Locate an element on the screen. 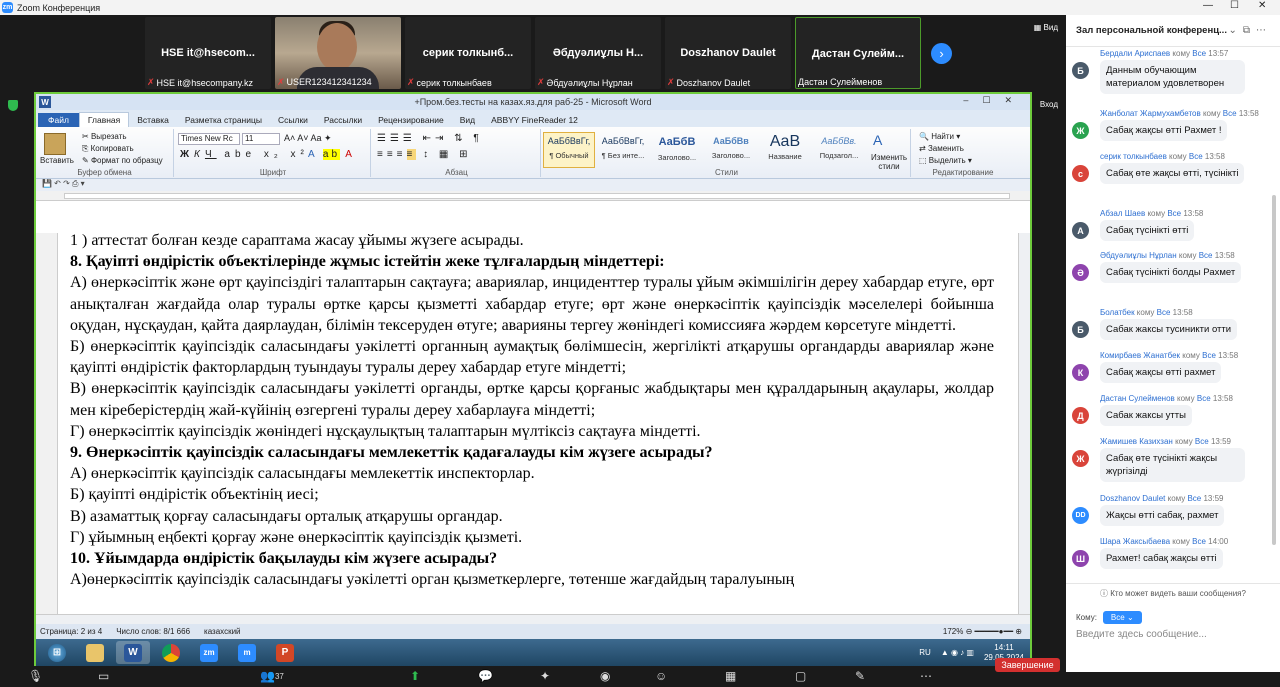 The image size is (1280, 687). who-can-see-link: ⓘ Кто может видеть ваши сообщения? is located at coordinates (1173, 592).